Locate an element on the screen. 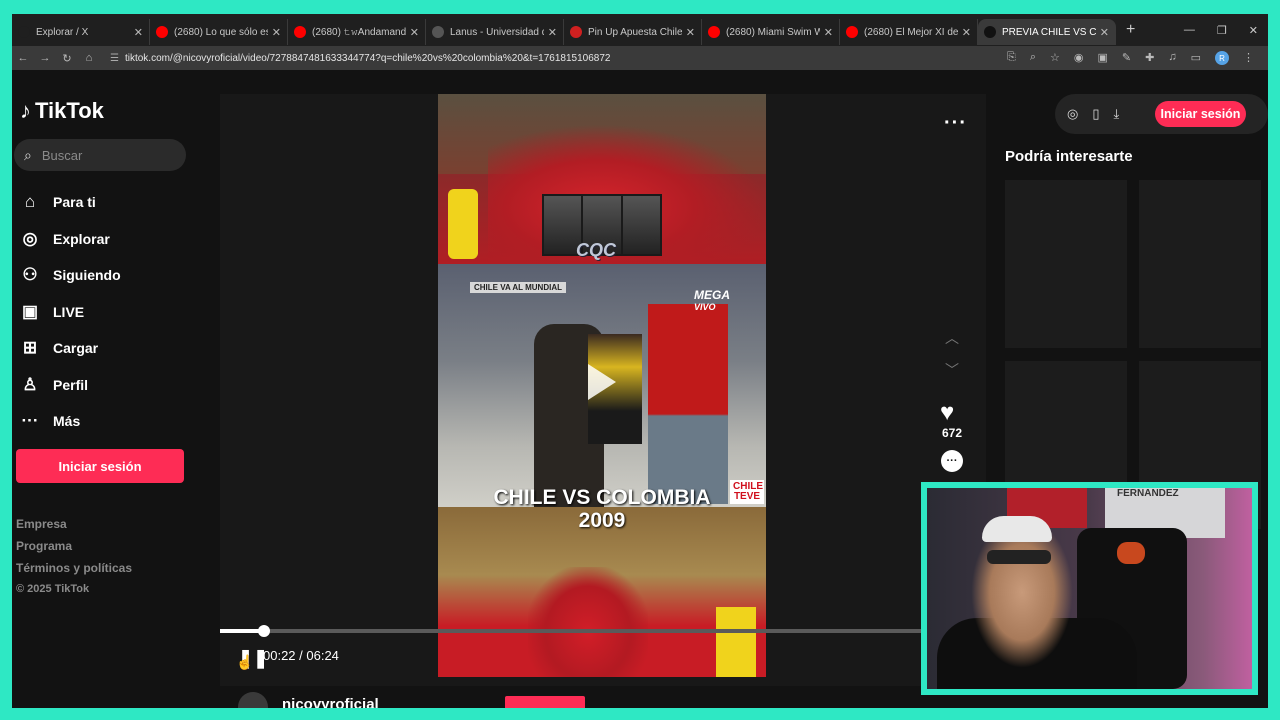 The width and height of the screenshot is (1280, 720). new-tab-button: + is located at coordinates (1130, 30).